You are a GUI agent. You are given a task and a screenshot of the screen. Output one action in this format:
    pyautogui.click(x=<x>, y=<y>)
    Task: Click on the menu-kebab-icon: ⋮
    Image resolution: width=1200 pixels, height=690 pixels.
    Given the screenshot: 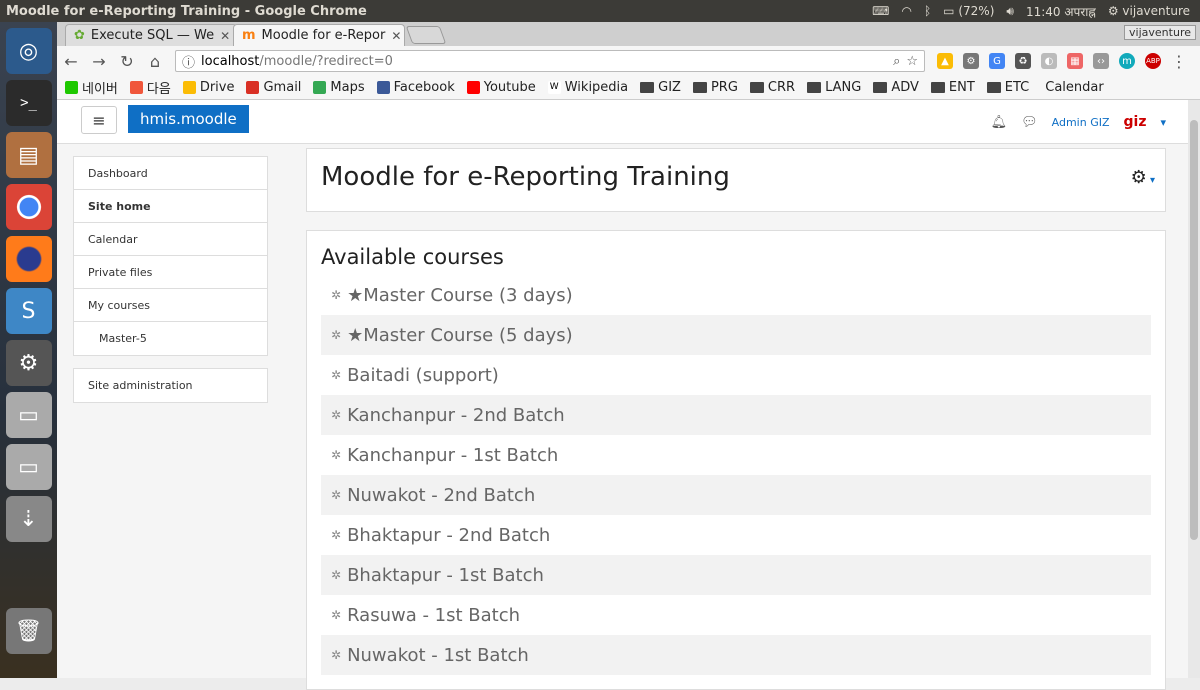 What is the action you would take?
    pyautogui.click(x=1179, y=61)
    